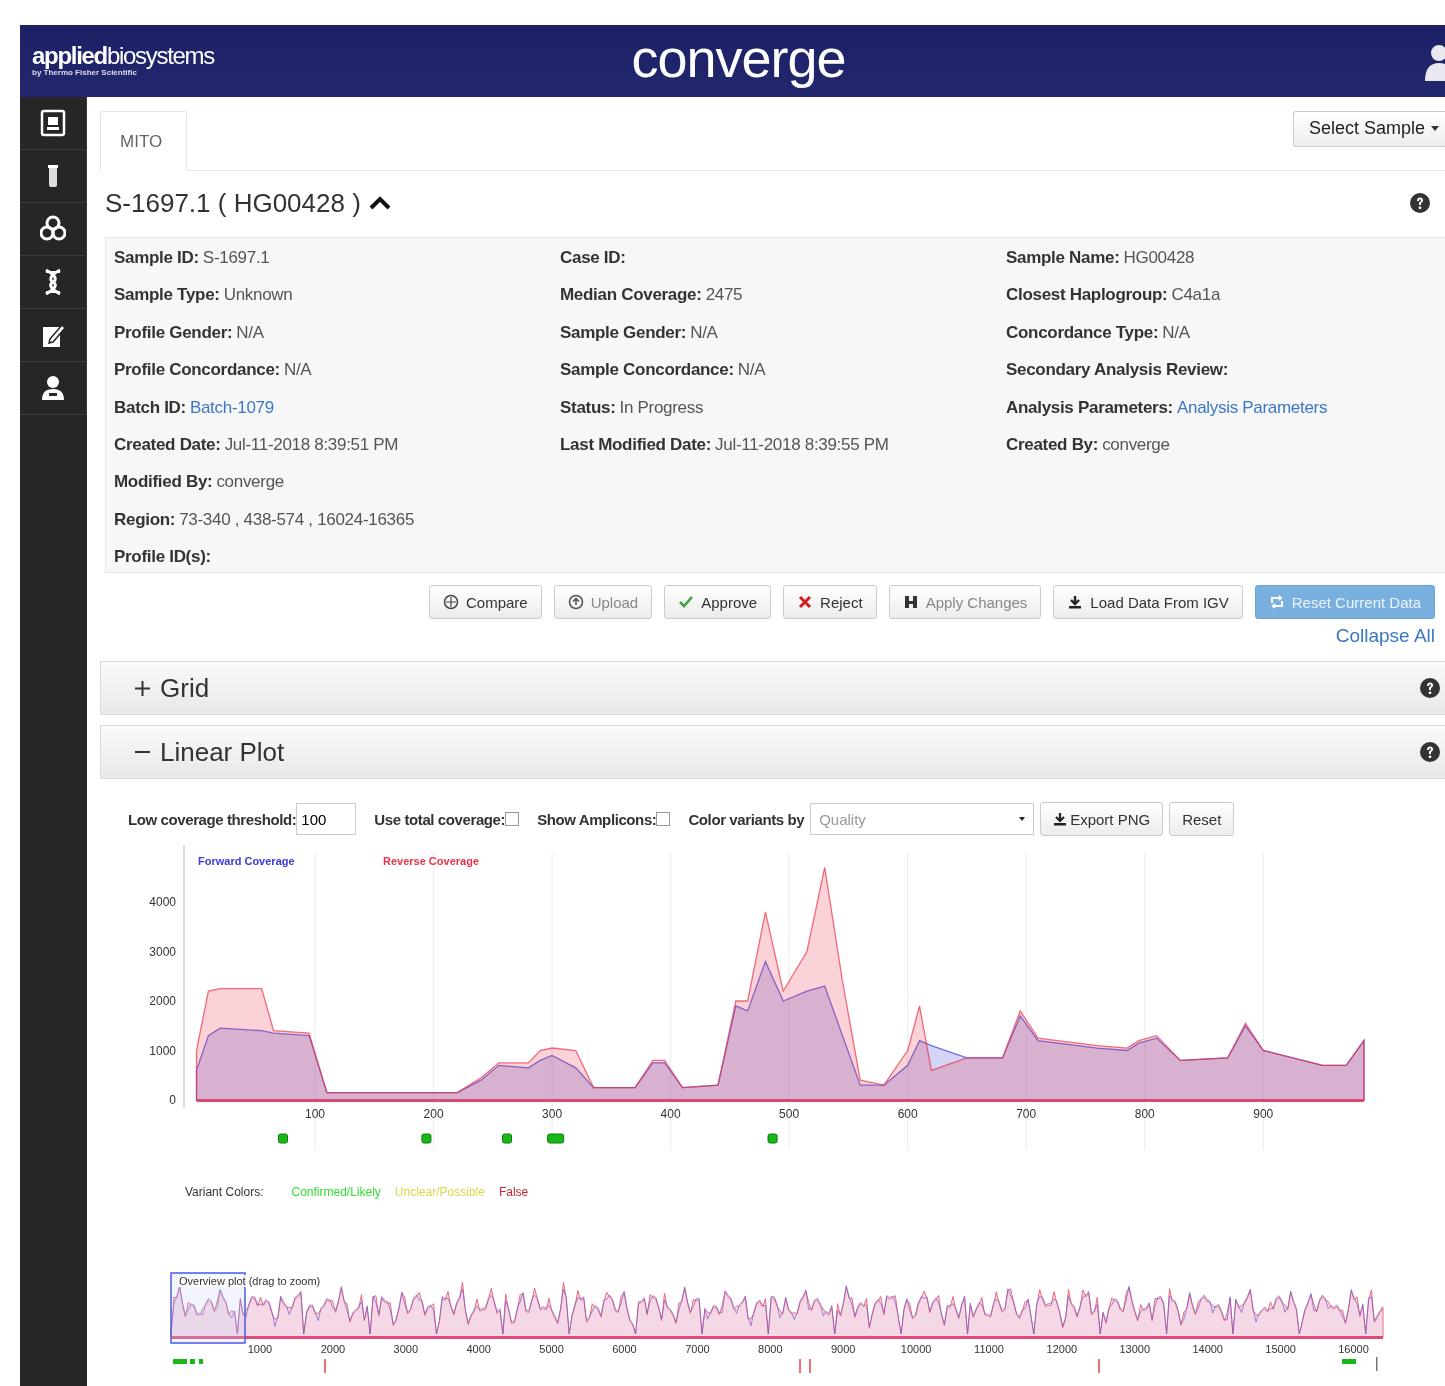 Image resolution: width=1445 pixels, height=1386 pixels. Describe the element at coordinates (379, 203) in the screenshot. I see `caret-up-icon` at that location.